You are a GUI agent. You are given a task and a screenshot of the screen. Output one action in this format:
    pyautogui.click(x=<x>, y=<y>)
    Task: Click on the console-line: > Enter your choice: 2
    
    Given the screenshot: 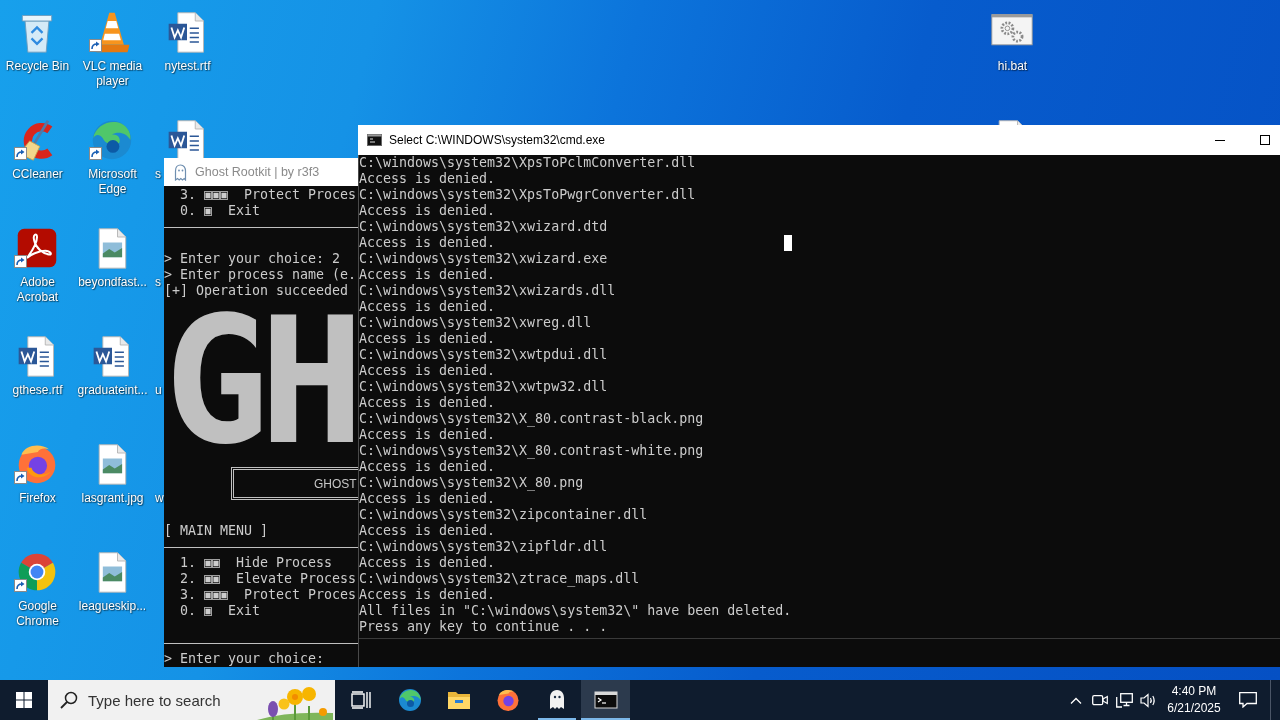 What is the action you would take?
    pyautogui.click(x=252, y=259)
    